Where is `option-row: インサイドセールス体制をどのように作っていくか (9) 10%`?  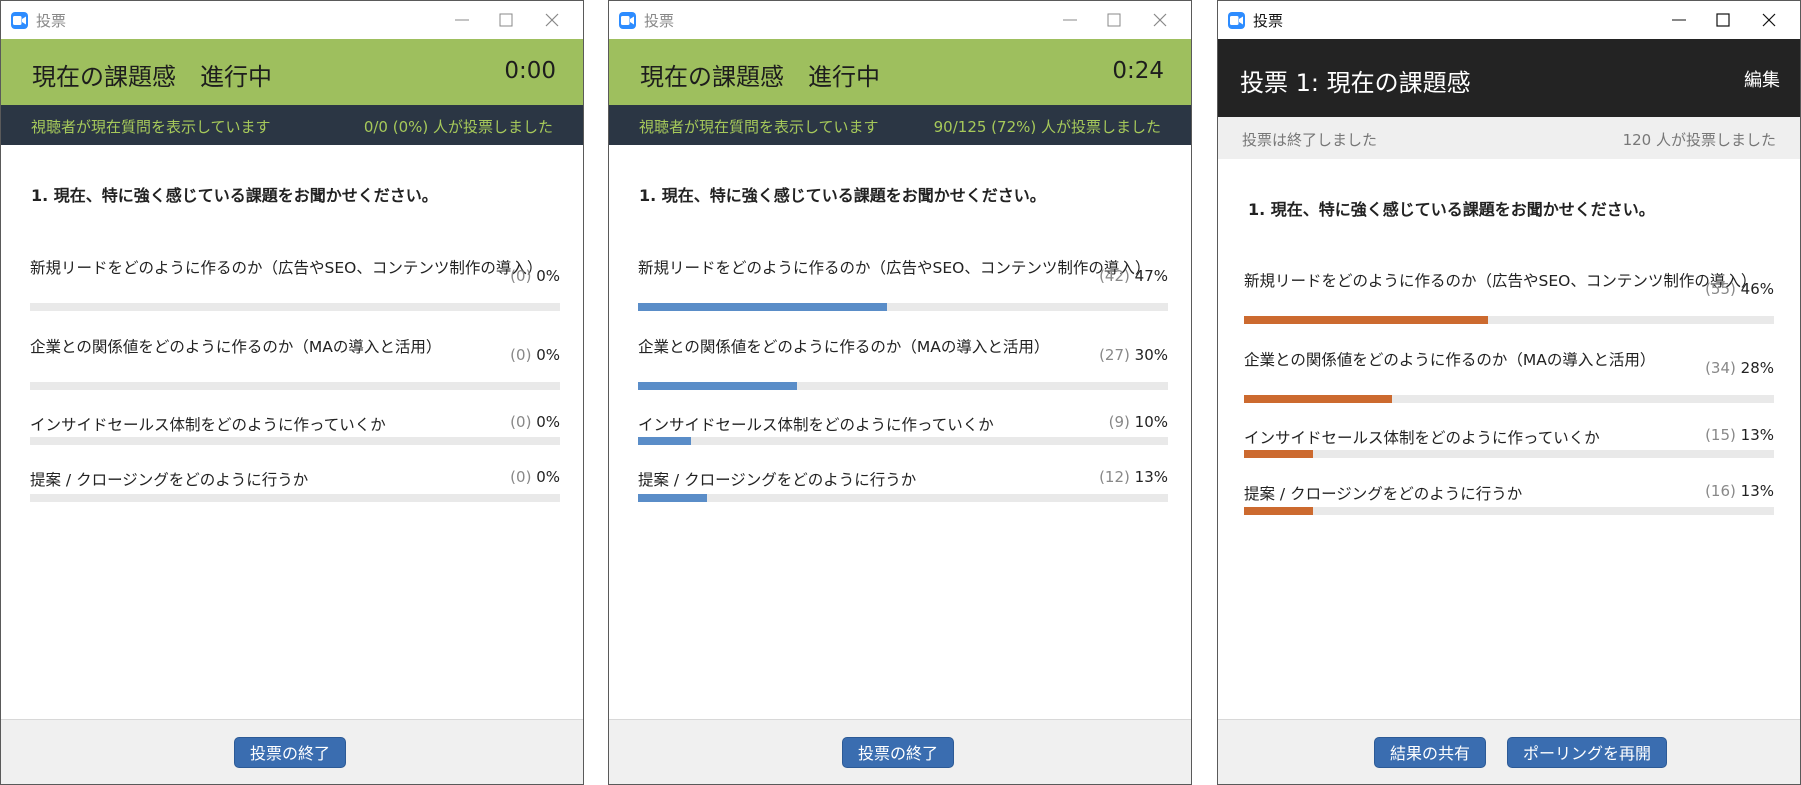 option-row: インサイドセールス体制をどのように作っていくか (9) 10% is located at coordinates (903, 443).